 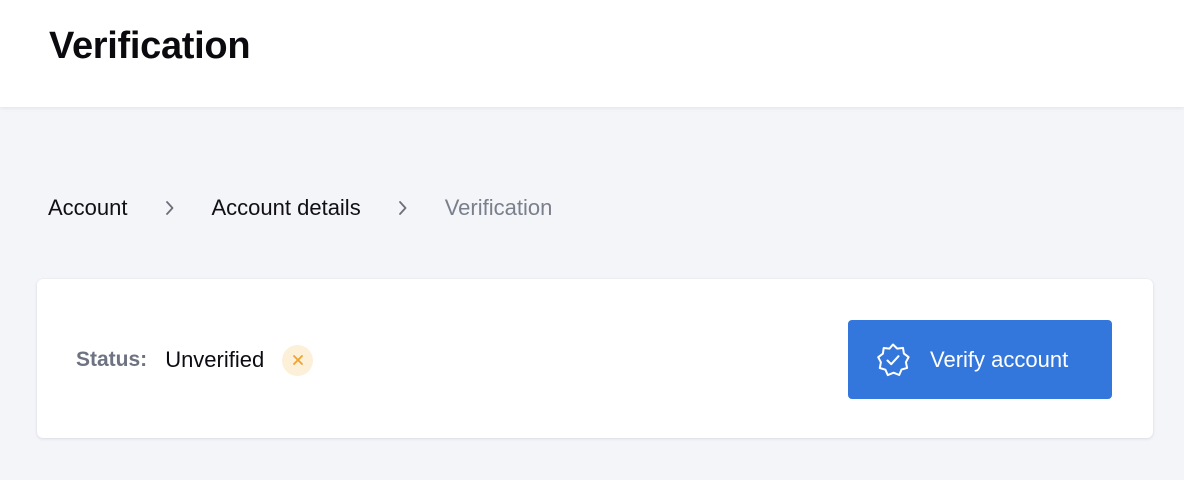 What do you see at coordinates (112, 359) in the screenshot?
I see `status-label: Status:` at bounding box center [112, 359].